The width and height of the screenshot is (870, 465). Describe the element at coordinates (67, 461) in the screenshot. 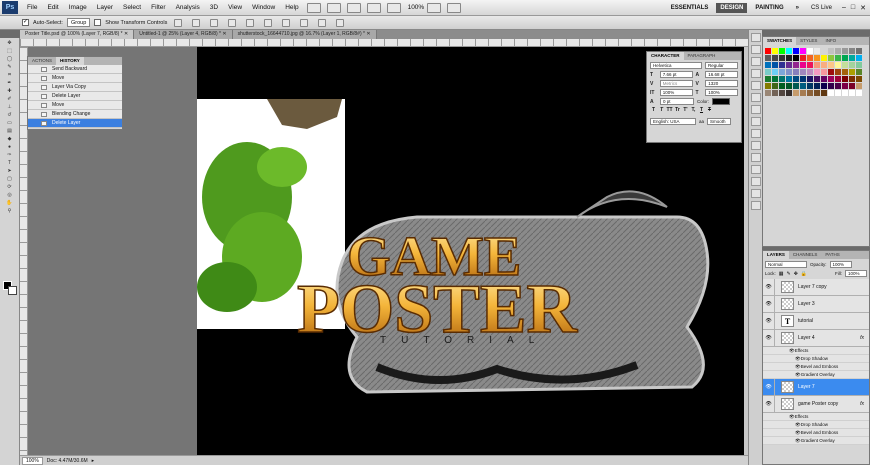

I see `status-doc-size: Doc: 4.47M/30.6M` at that location.